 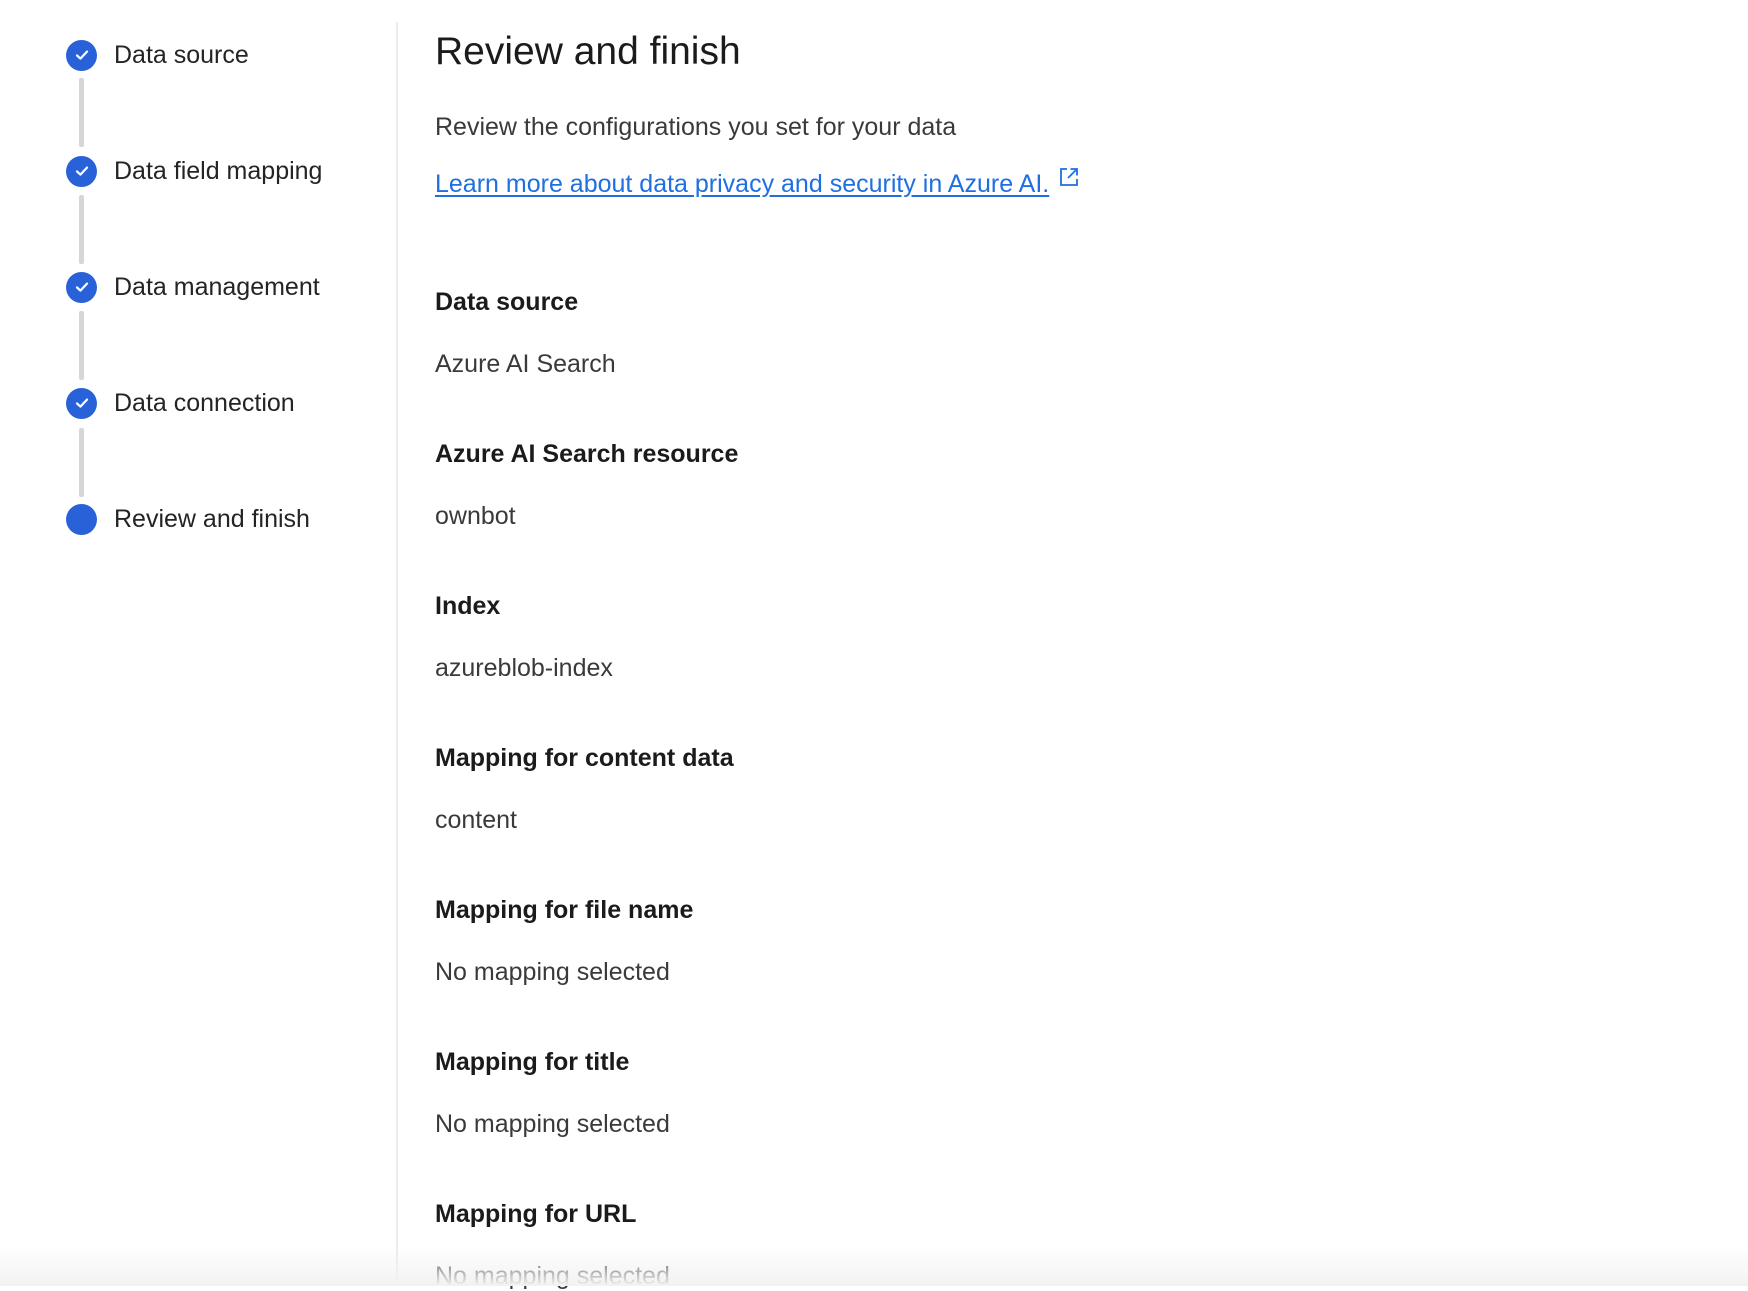 I want to click on field-value: ownbot, so click(x=475, y=516).